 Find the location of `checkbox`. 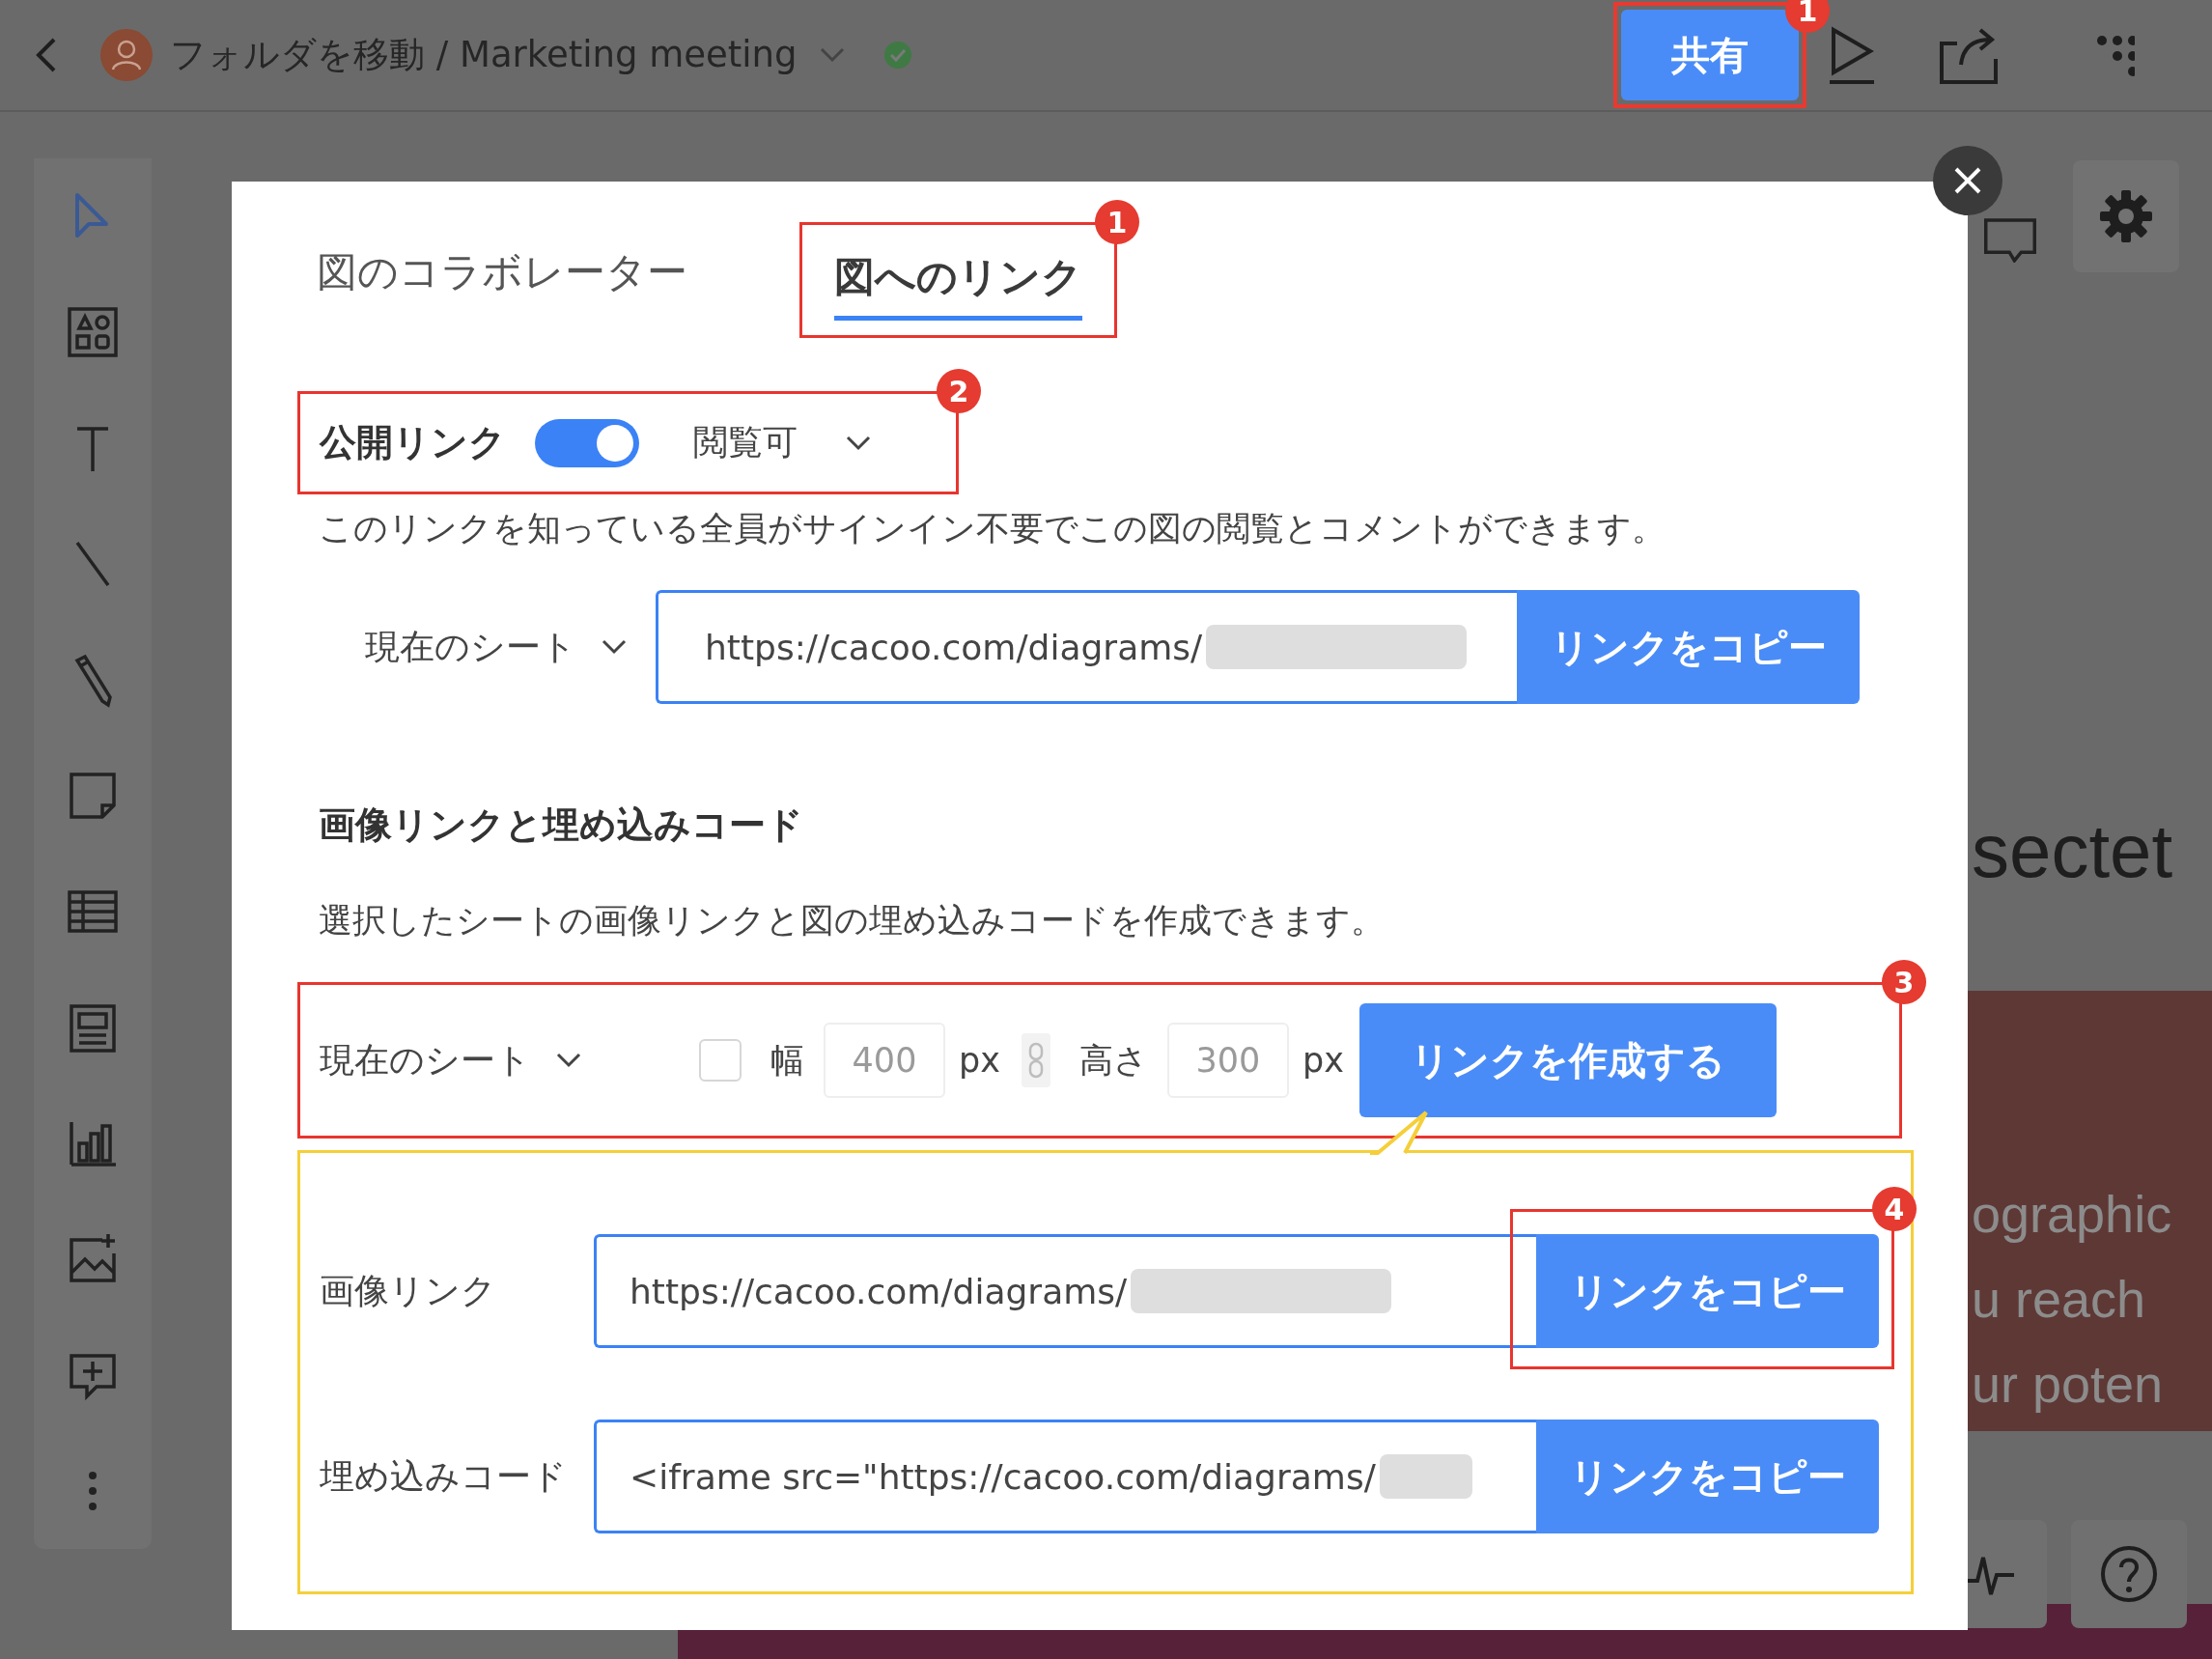

checkbox is located at coordinates (721, 1060).